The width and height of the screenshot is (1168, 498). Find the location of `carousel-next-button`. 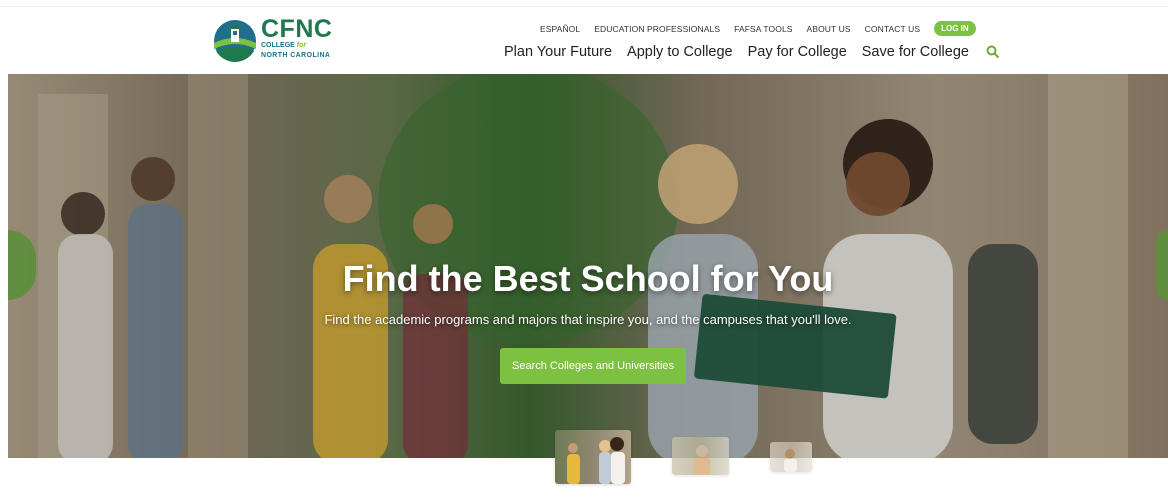

carousel-next-button is located at coordinates (1162, 265).